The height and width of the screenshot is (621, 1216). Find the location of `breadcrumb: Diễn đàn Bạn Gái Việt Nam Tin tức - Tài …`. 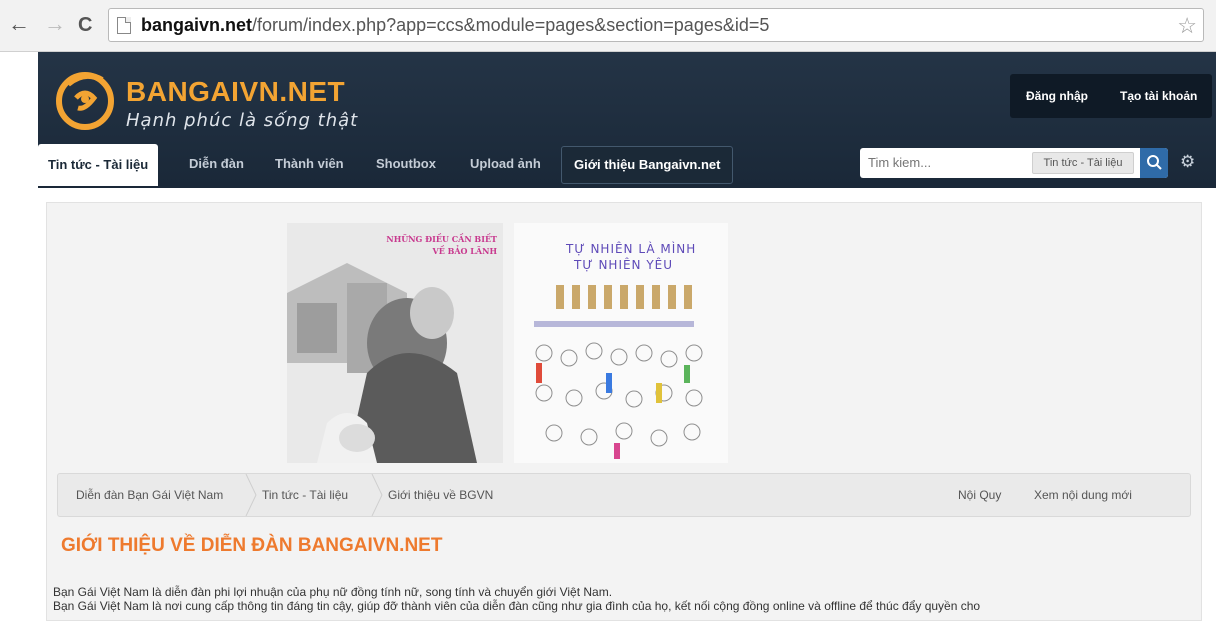

breadcrumb: Diễn đàn Bạn Gái Việt Nam Tin tức - Tài … is located at coordinates (624, 495).